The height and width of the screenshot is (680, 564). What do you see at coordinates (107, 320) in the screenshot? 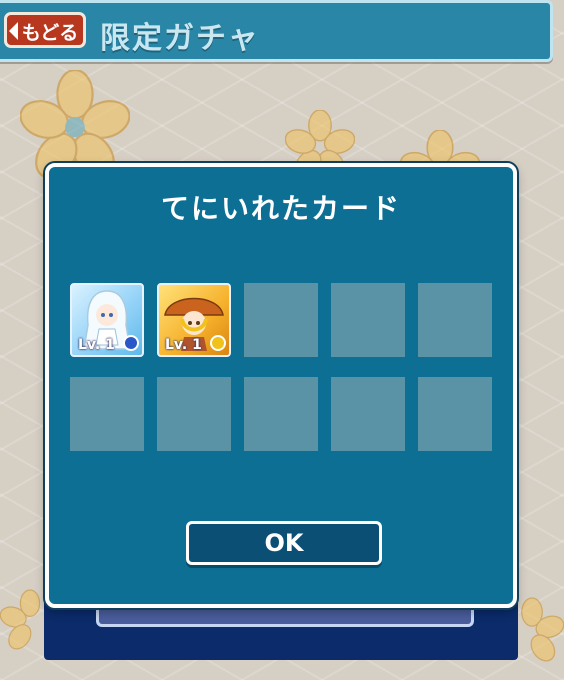
I see `card-slot-1: Lv. 1` at bounding box center [107, 320].